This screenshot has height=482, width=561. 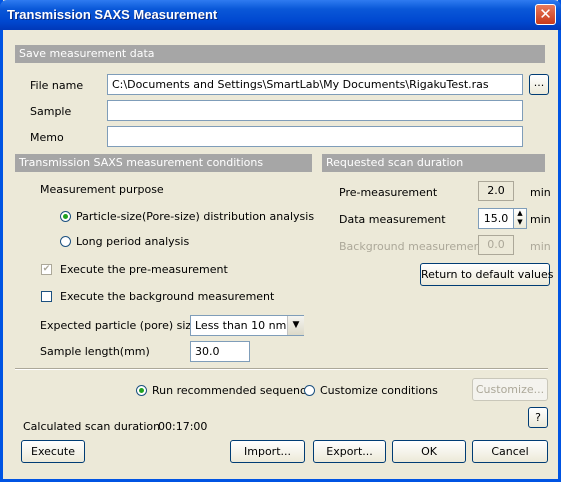 What do you see at coordinates (388, 192) in the screenshot?
I see `pre-measurement-duration-label: Pre-measurement` at bounding box center [388, 192].